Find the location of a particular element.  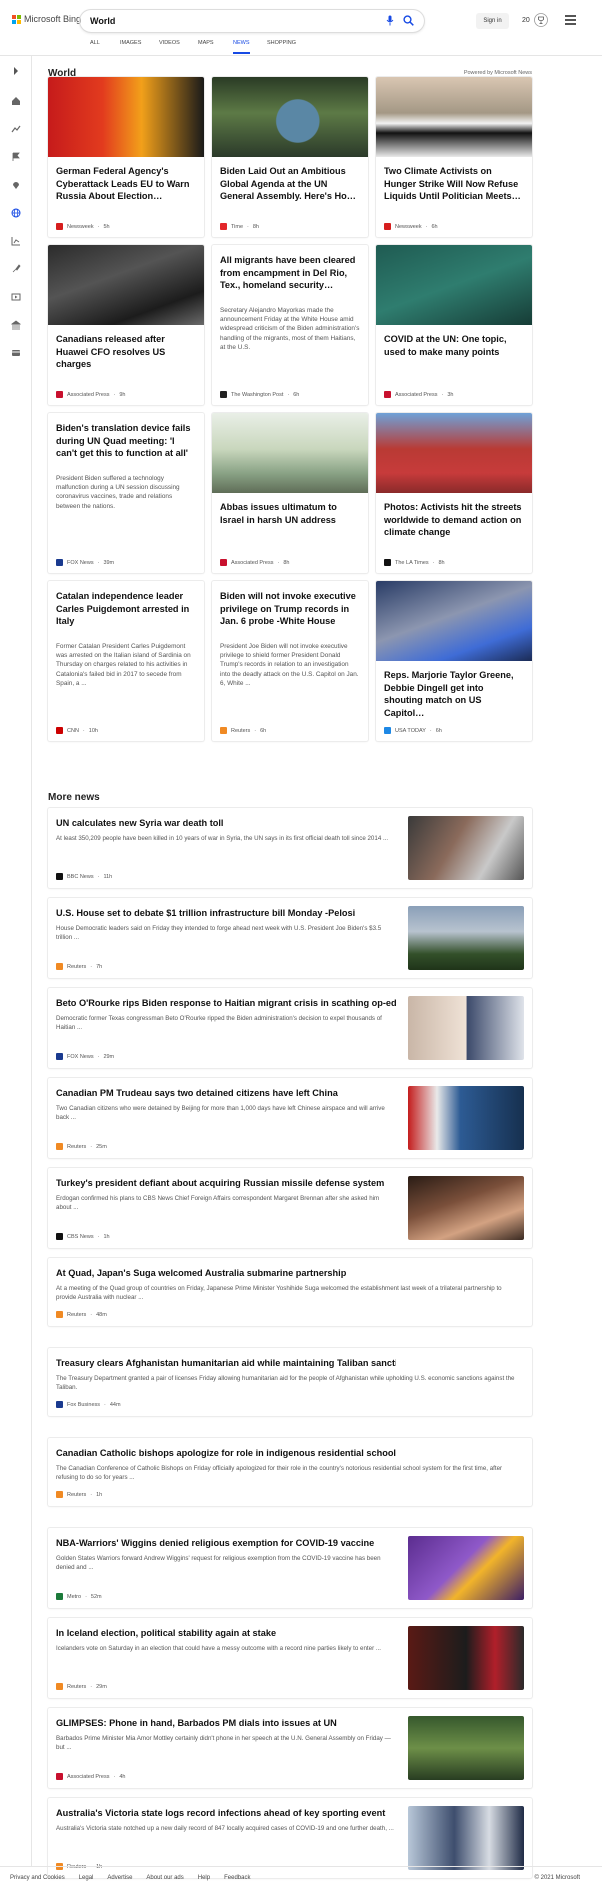

globe-icon is located at coordinates (16, 213).